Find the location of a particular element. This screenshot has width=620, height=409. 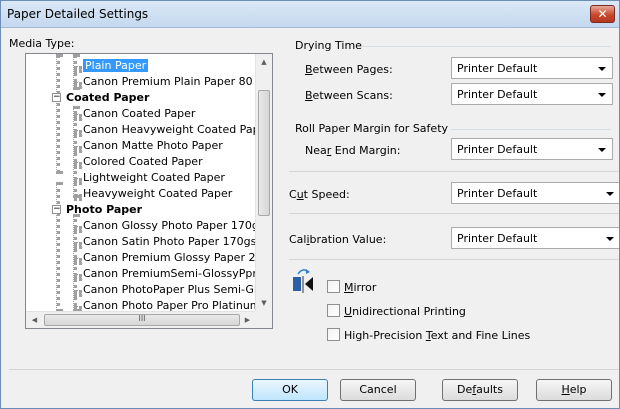

tree-leaf-item: Canon Heavyweight Coated Paper is located at coordinates (169, 130).